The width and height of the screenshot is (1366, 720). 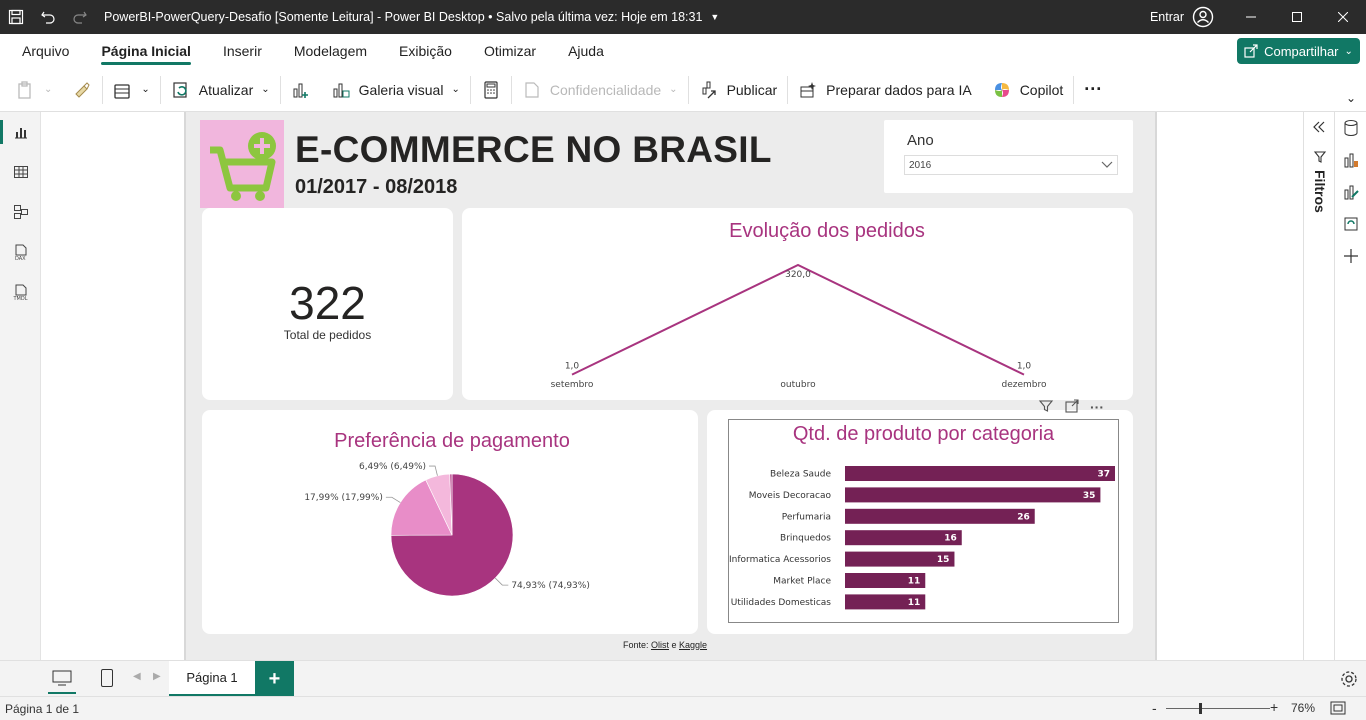 What do you see at coordinates (714, 17) in the screenshot?
I see `title-dropdown-icon: ▼` at bounding box center [714, 17].